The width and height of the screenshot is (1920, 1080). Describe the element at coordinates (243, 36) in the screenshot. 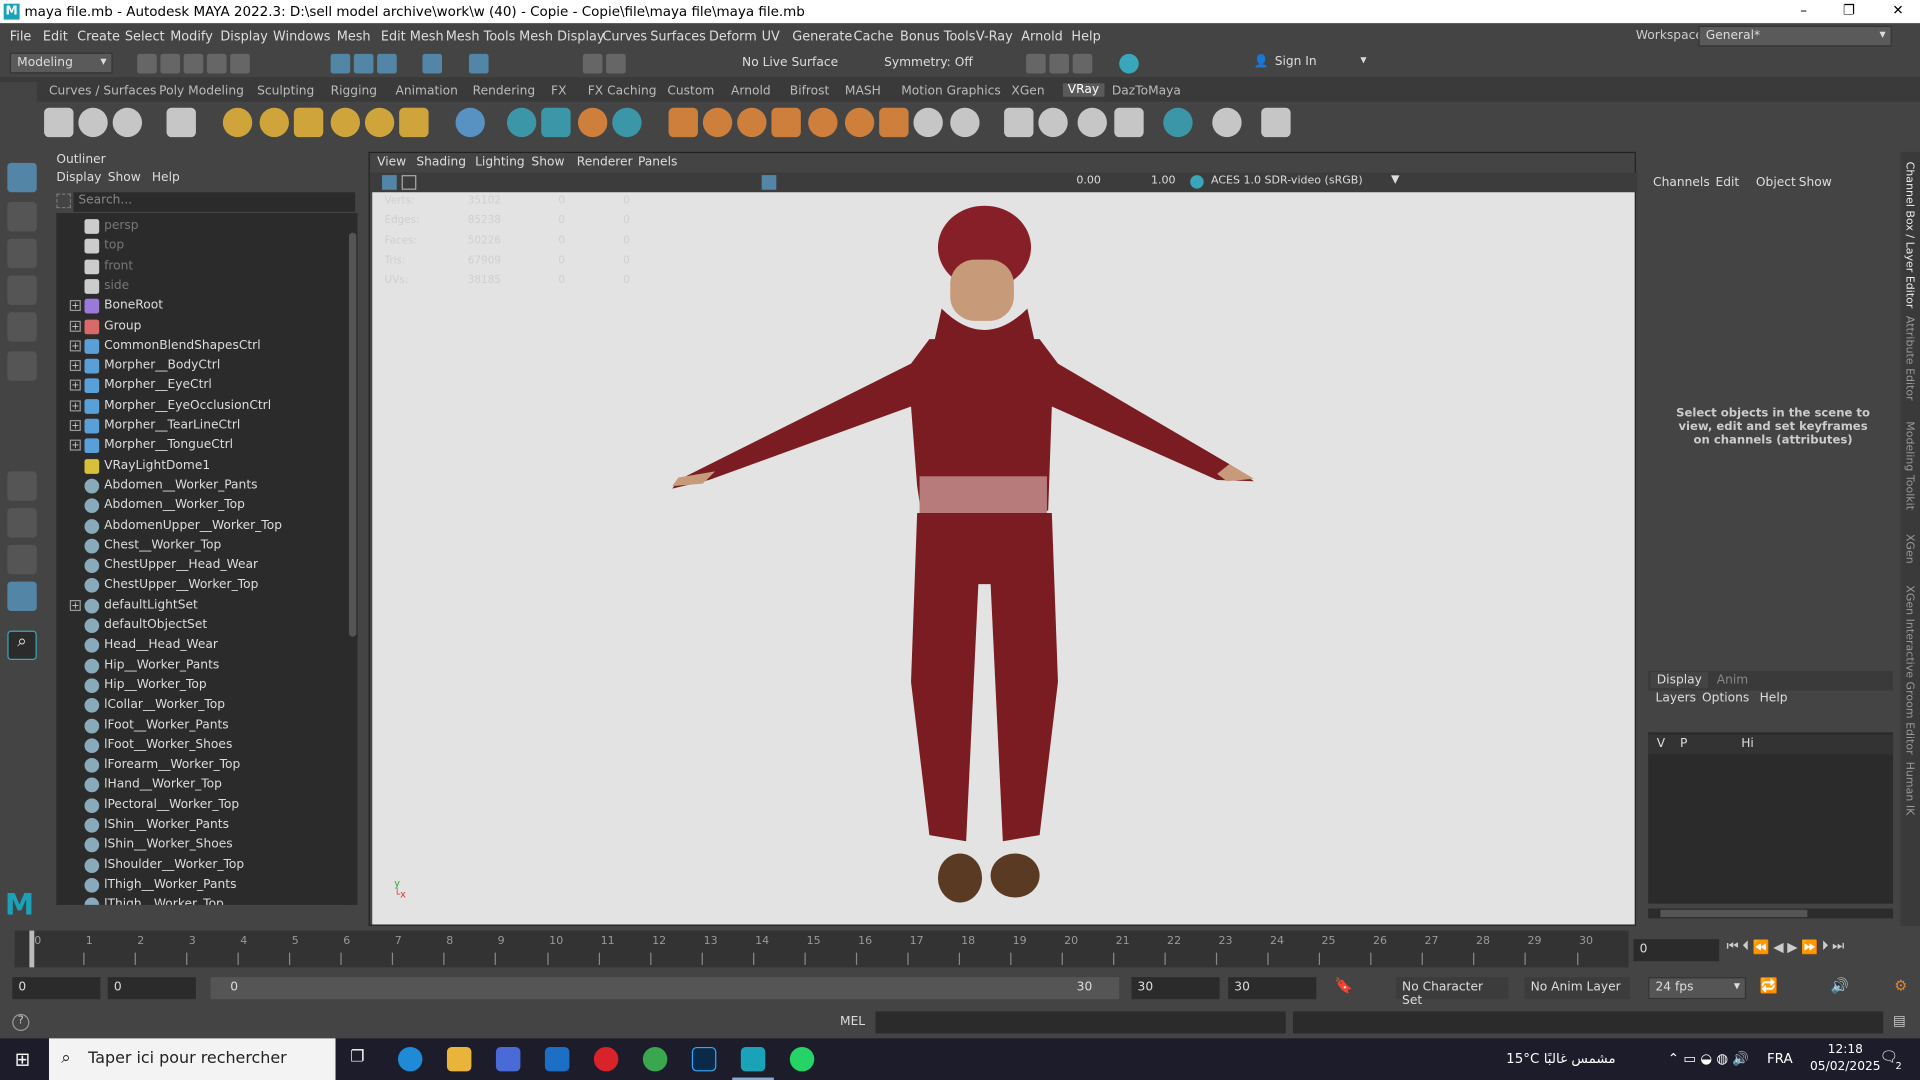

I see `menu-display: Display` at that location.